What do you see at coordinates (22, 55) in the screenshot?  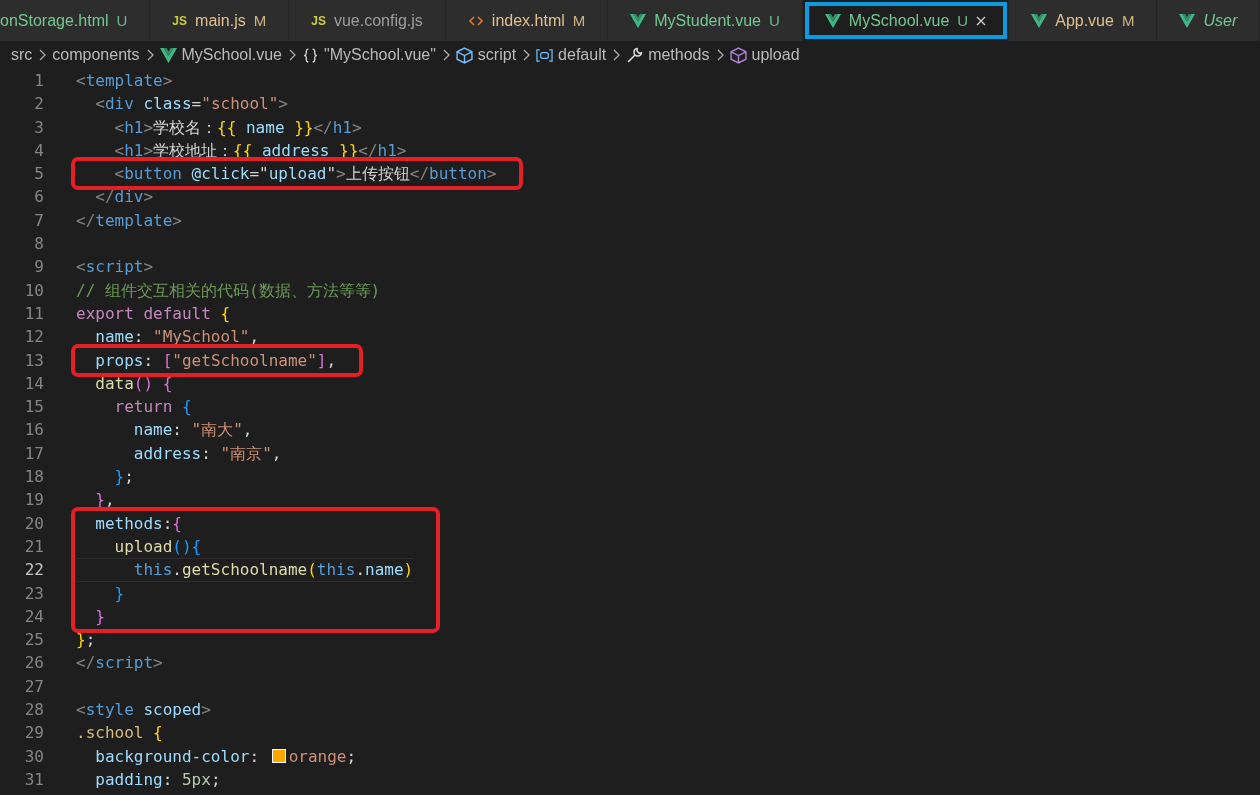 I see `breadcrumb-item: src` at bounding box center [22, 55].